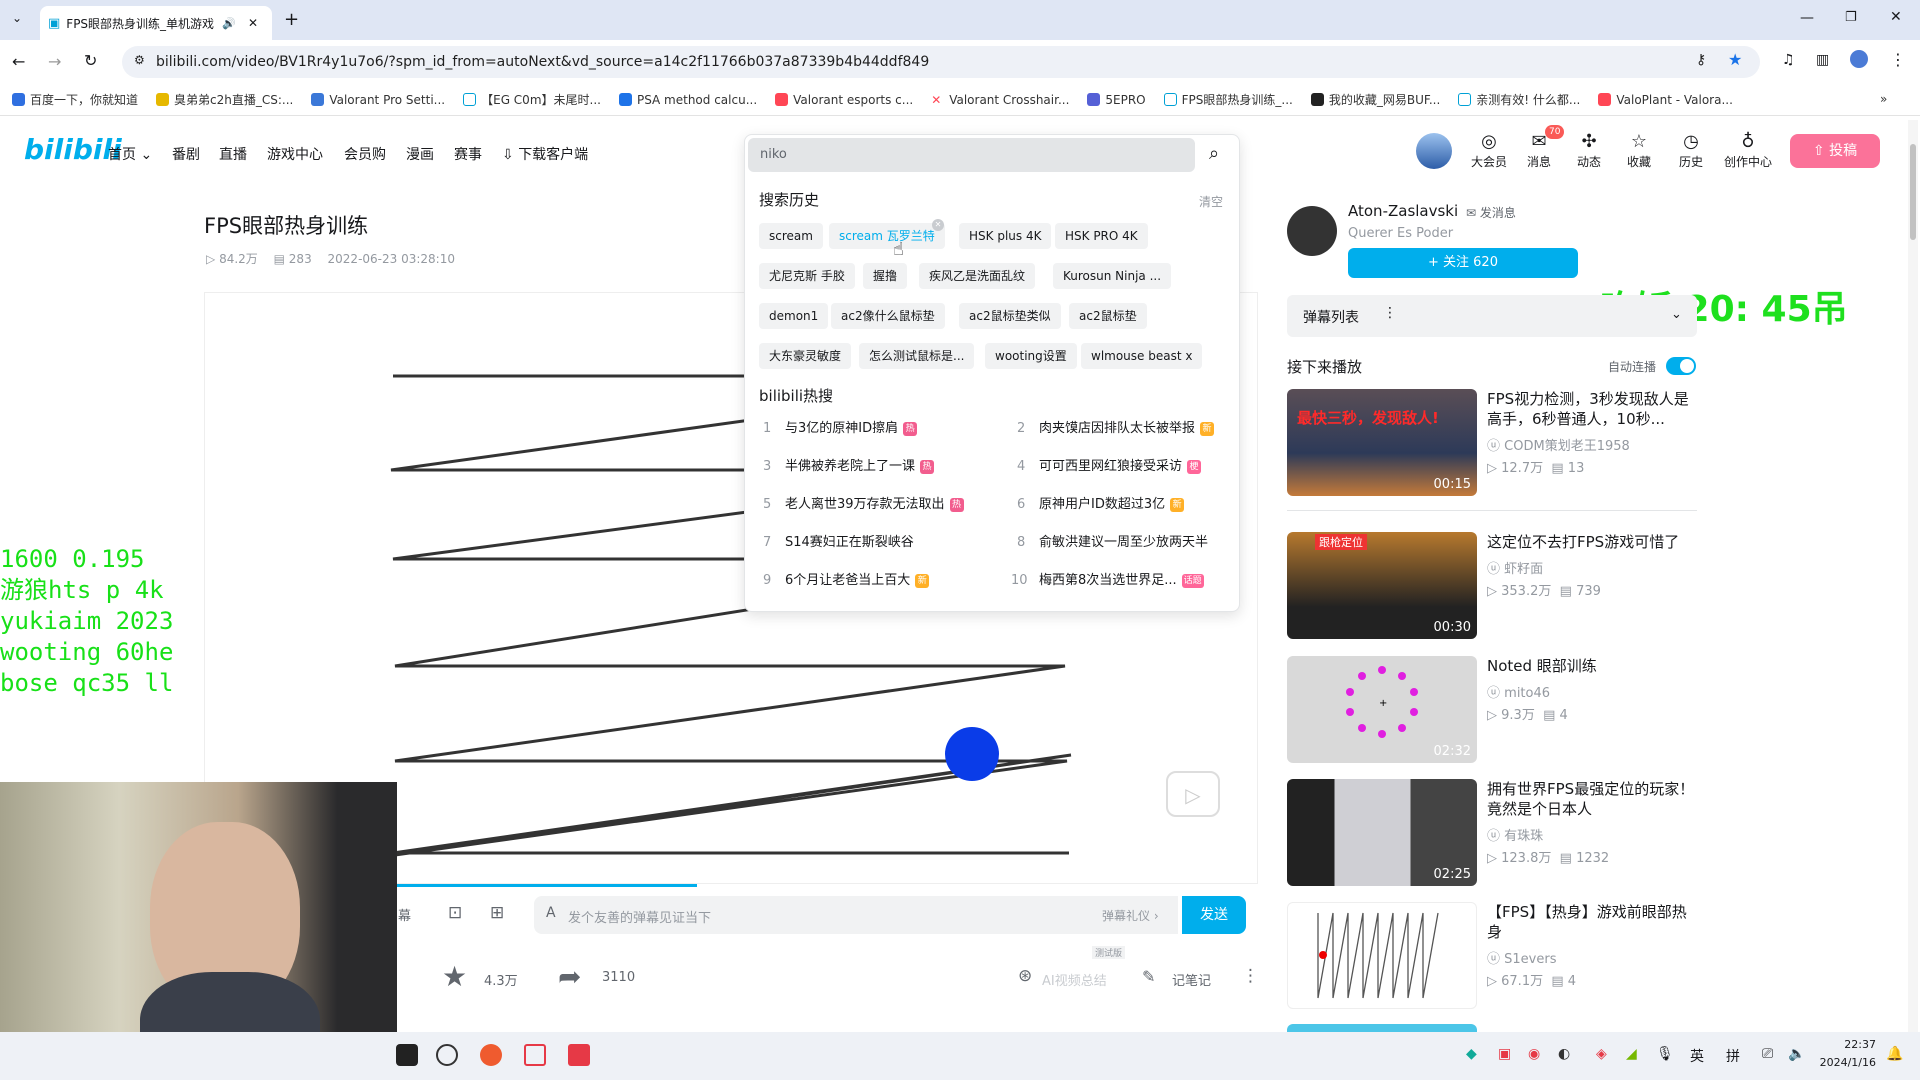 Image resolution: width=1920 pixels, height=1080 pixels. What do you see at coordinates (491, 1055) in the screenshot?
I see `app-icon` at bounding box center [491, 1055].